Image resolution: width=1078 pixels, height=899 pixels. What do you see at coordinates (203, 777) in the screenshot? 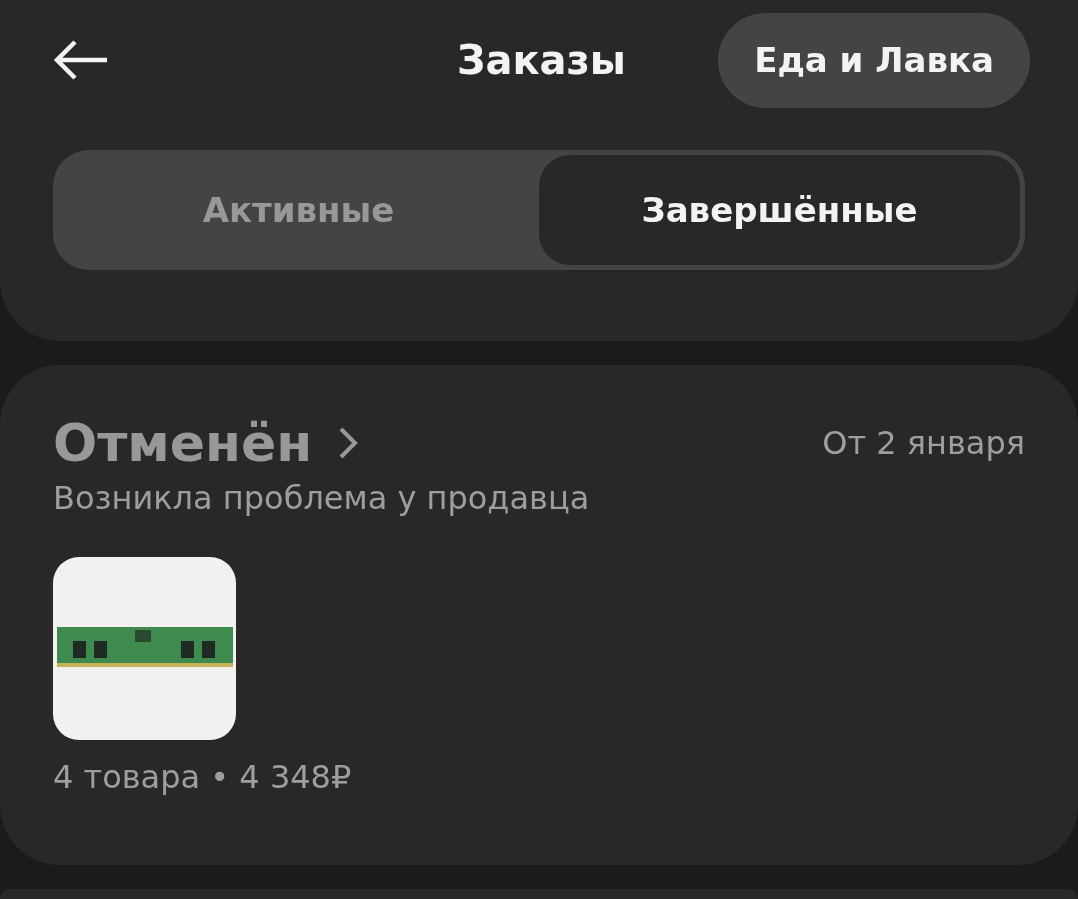
I see `order-summary: 4 товара • 4 348₽` at bounding box center [203, 777].